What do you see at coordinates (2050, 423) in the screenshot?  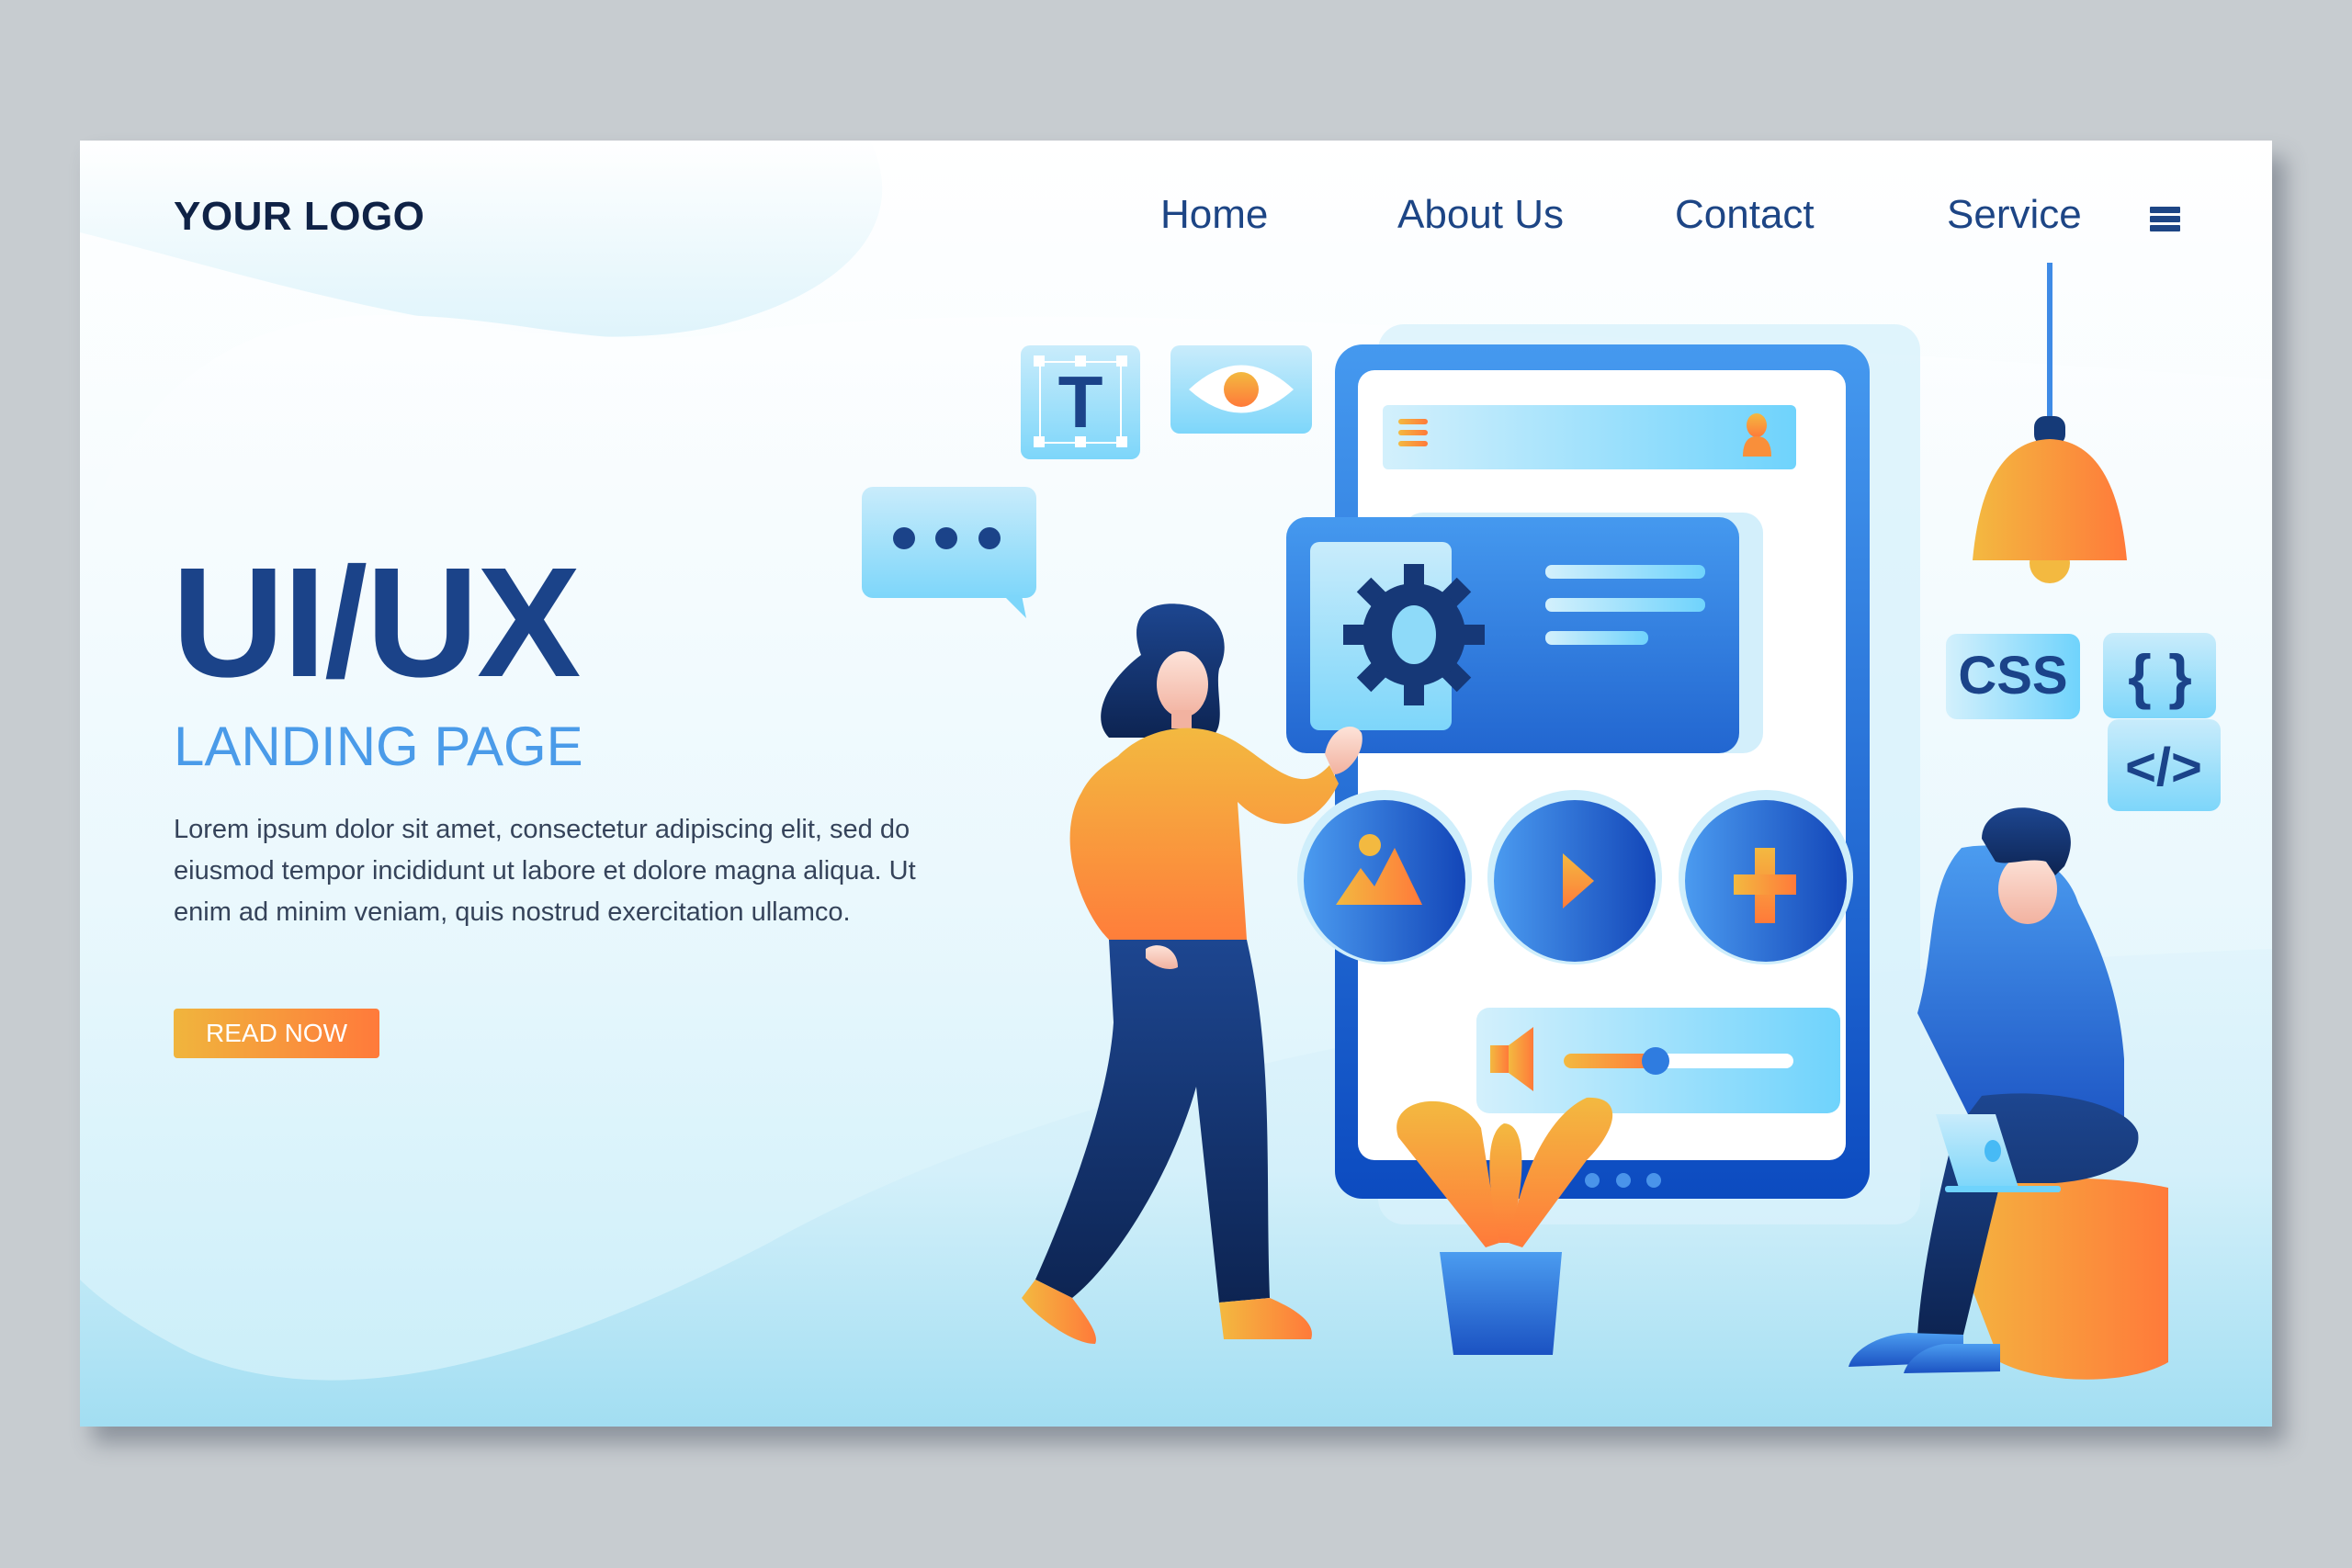 I see `lamp-icon` at bounding box center [2050, 423].